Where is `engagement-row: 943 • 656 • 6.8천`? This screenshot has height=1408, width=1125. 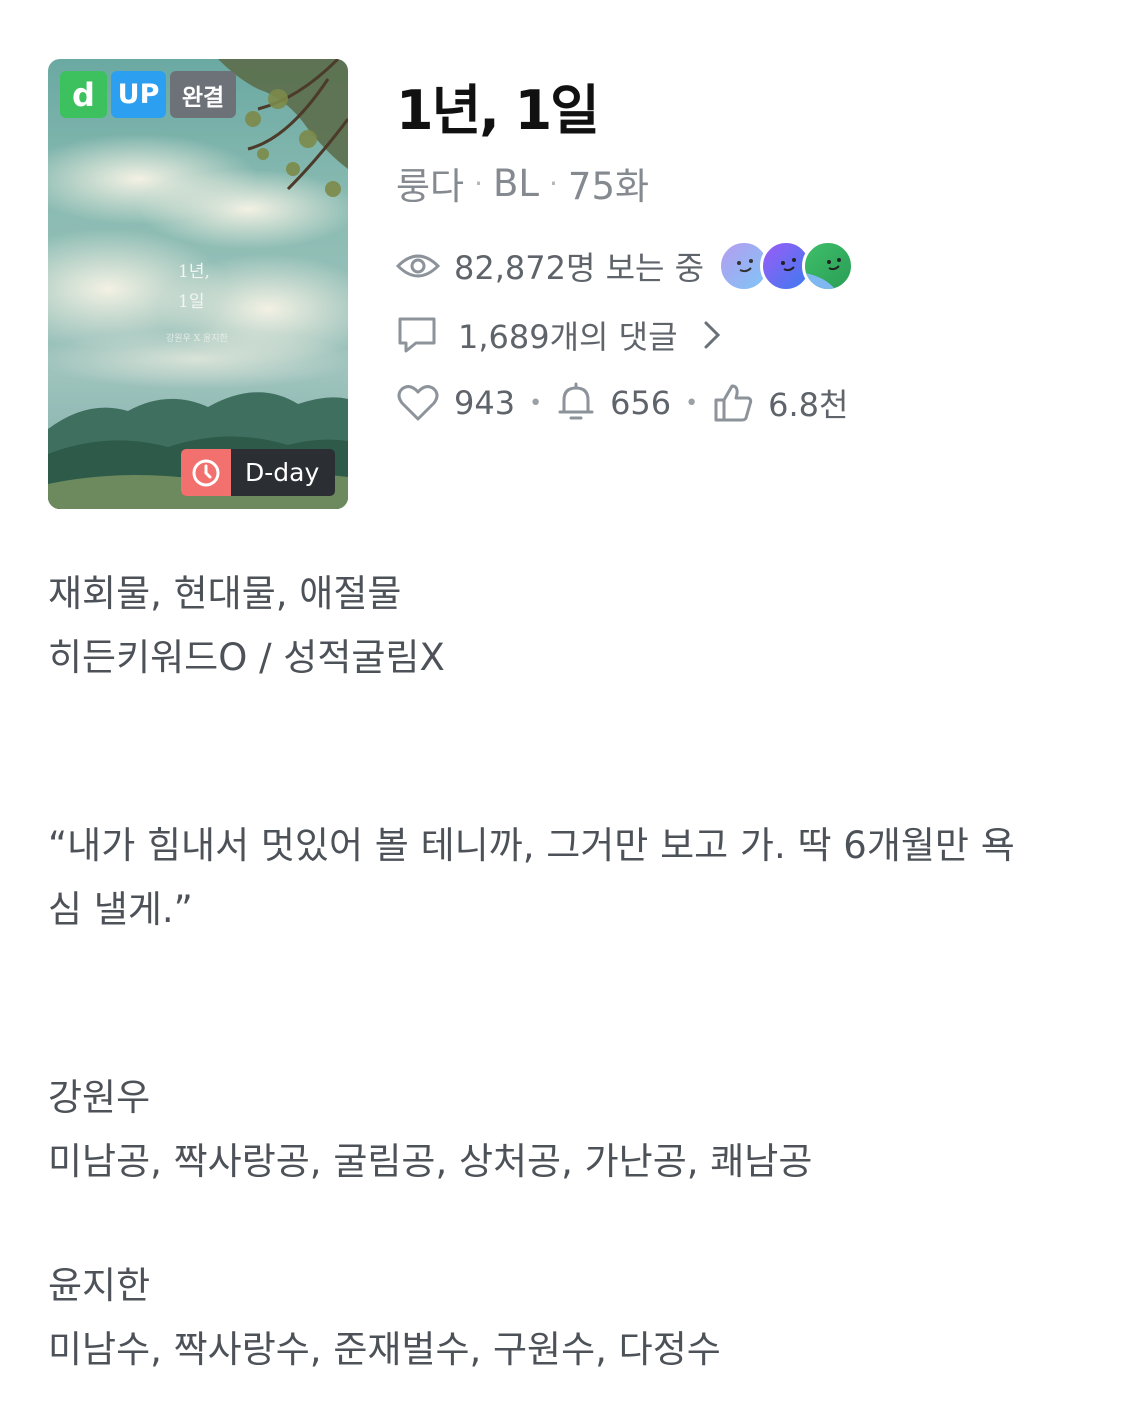 engagement-row: 943 • 656 • 6.8천 is located at coordinates (622, 403).